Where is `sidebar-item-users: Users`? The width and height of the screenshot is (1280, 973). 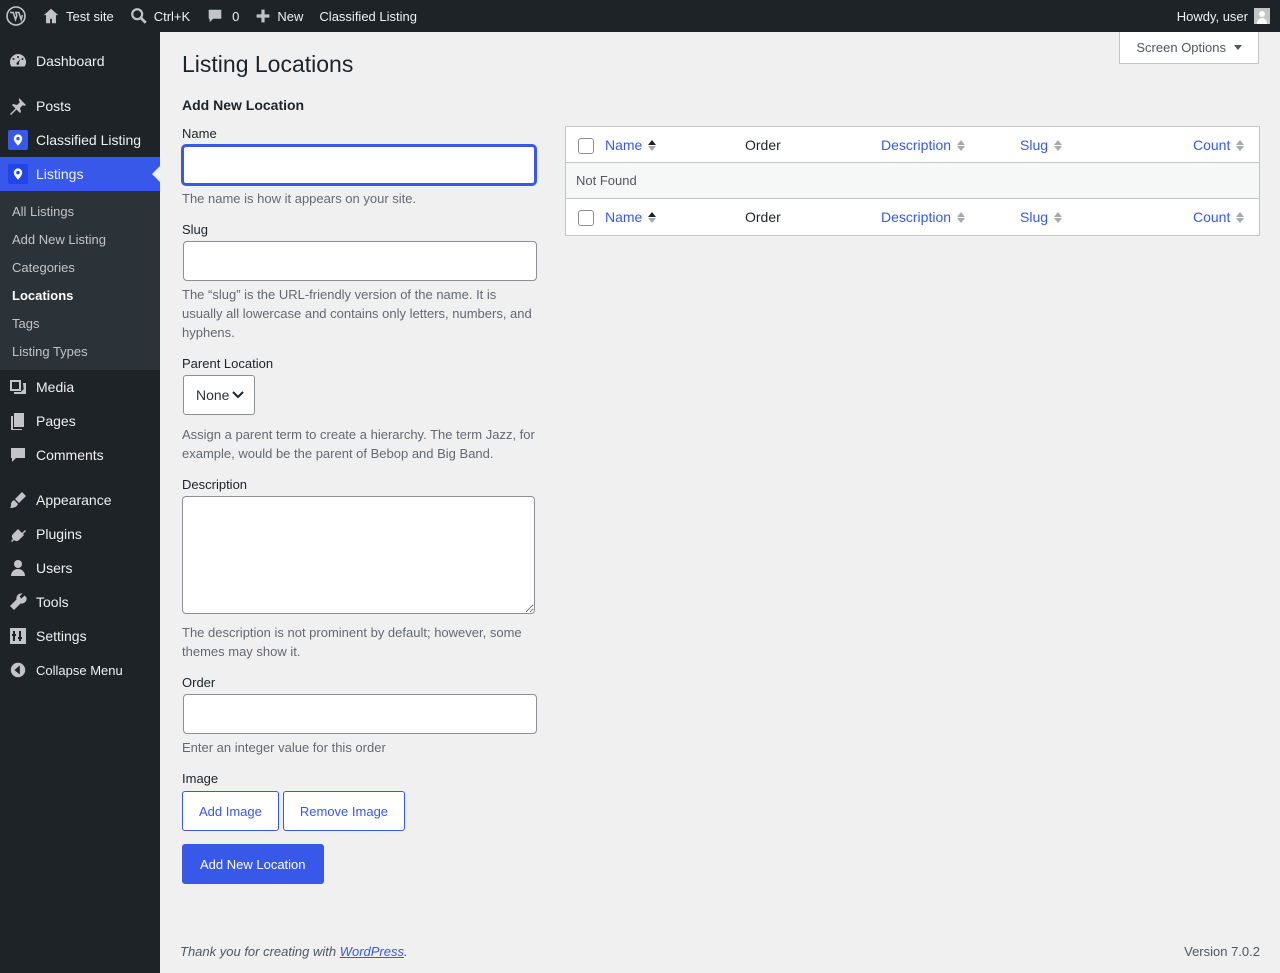
sidebar-item-users: Users is located at coordinates (80, 568).